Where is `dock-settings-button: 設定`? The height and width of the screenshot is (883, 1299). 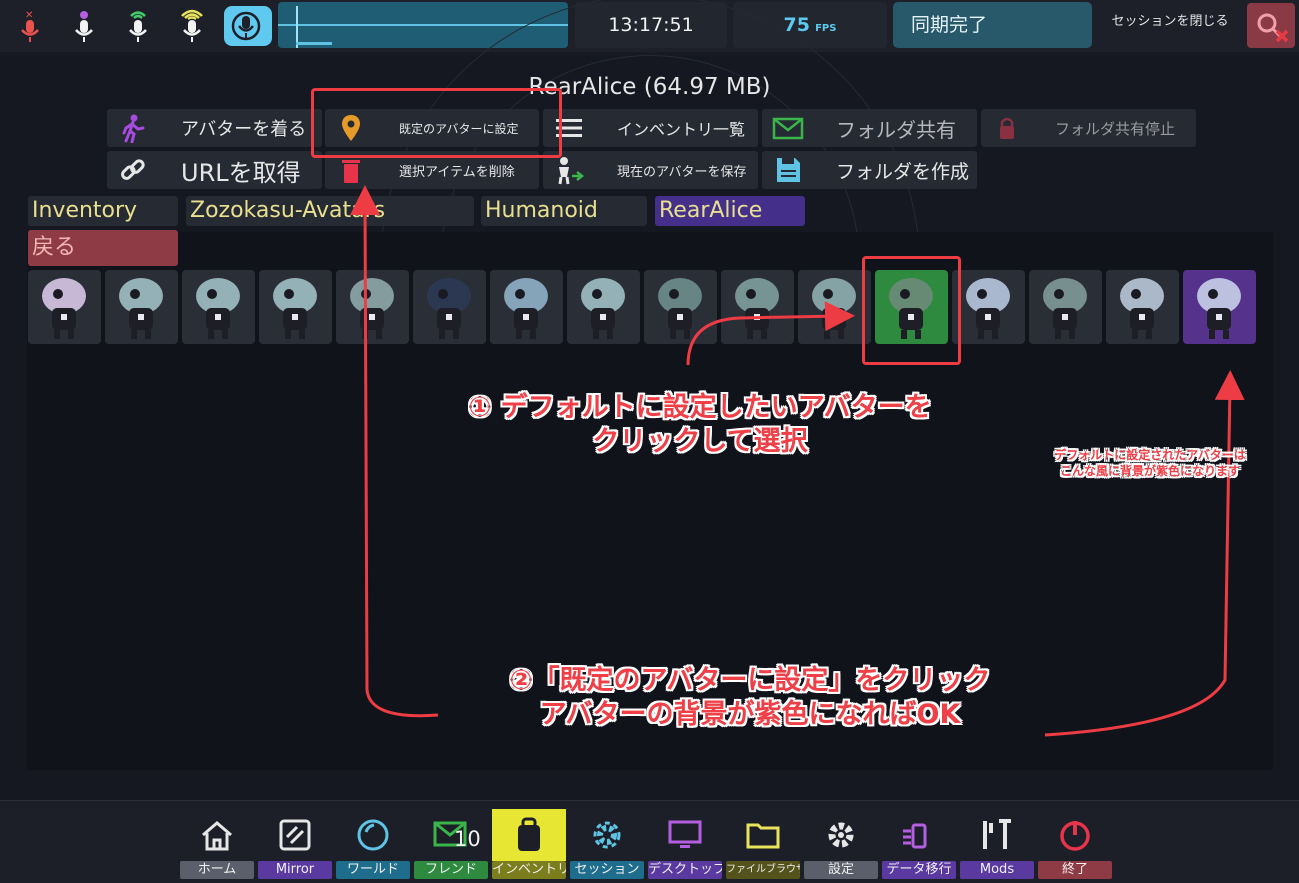 dock-settings-button: 設定 is located at coordinates (841, 845).